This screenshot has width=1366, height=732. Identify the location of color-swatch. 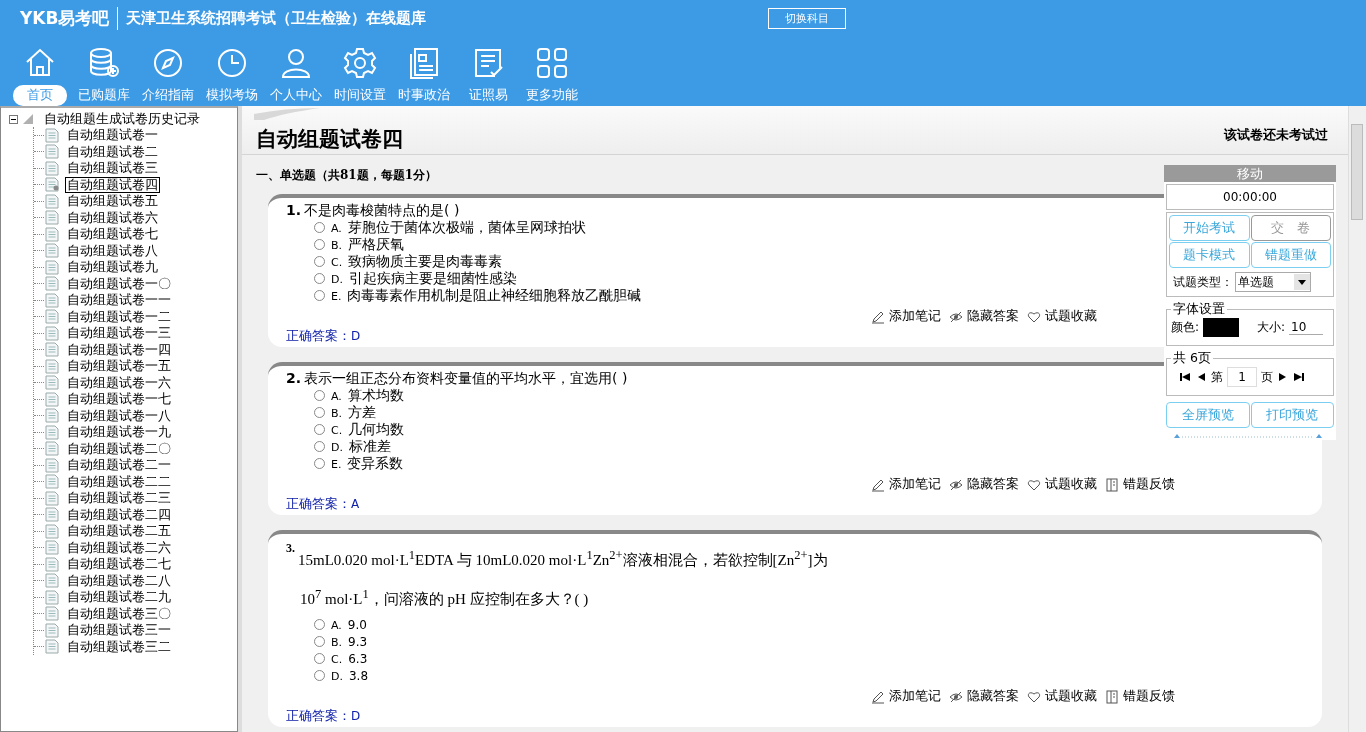
(1221, 327).